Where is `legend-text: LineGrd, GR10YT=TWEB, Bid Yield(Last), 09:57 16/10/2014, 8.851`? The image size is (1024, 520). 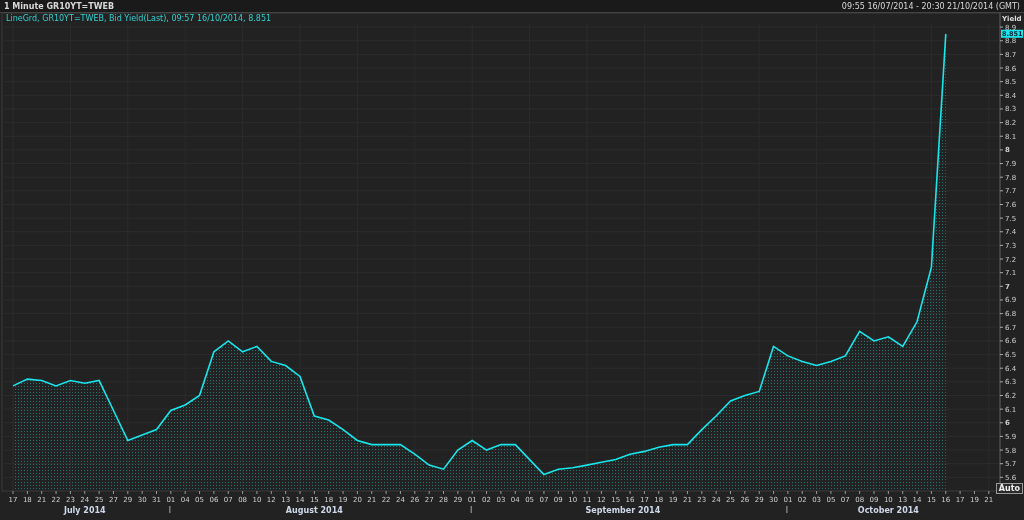
legend-text: LineGrd, GR10YT=TWEB, Bid Yield(Last), 09:57 16/10/2014, 8.851 is located at coordinates (139, 18).